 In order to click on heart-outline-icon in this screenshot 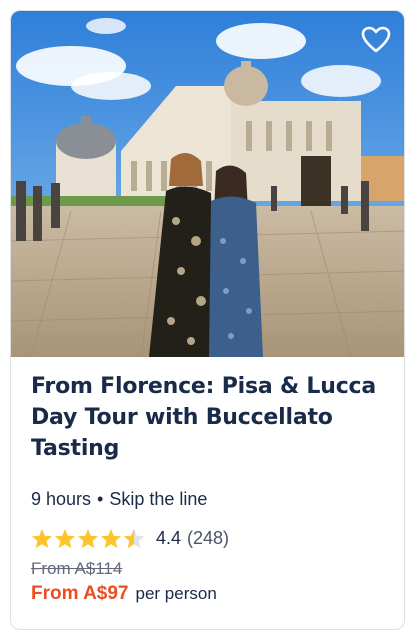, I will do `click(376, 39)`.